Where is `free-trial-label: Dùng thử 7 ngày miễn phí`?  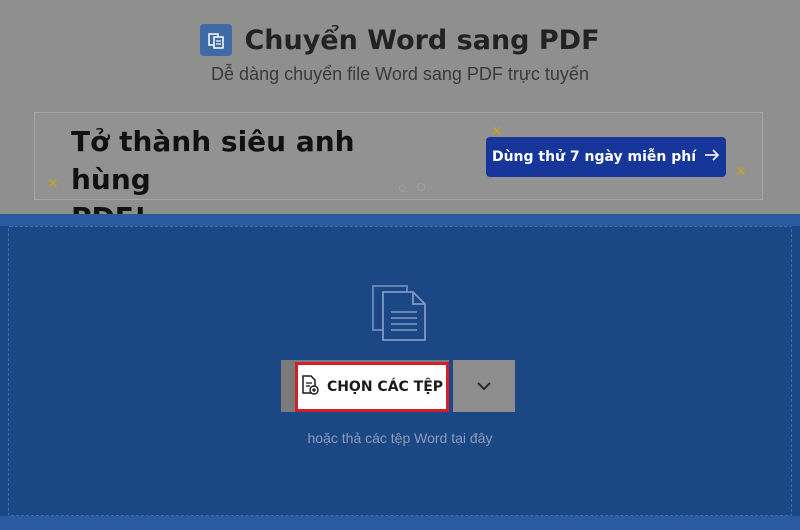
free-trial-label: Dùng thử 7 ngày miễn phí is located at coordinates (594, 157).